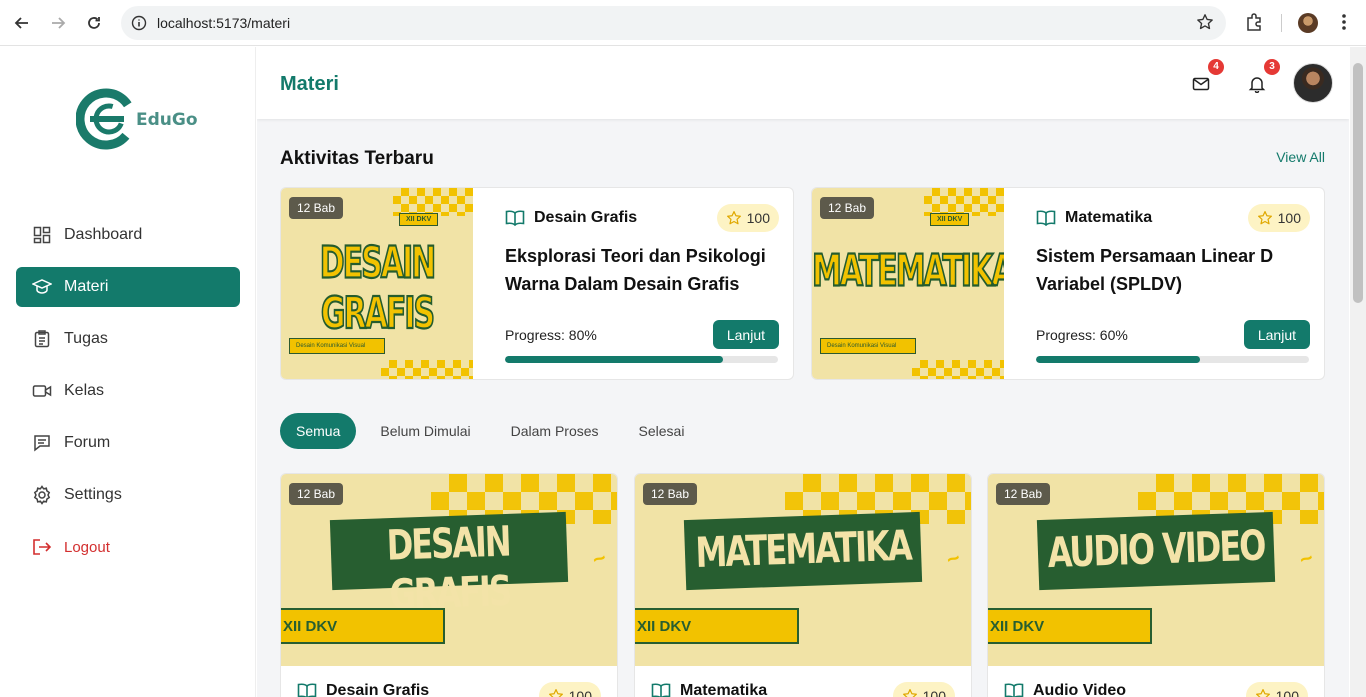  I want to click on top-header: Materi 4 3, so click(803, 83).